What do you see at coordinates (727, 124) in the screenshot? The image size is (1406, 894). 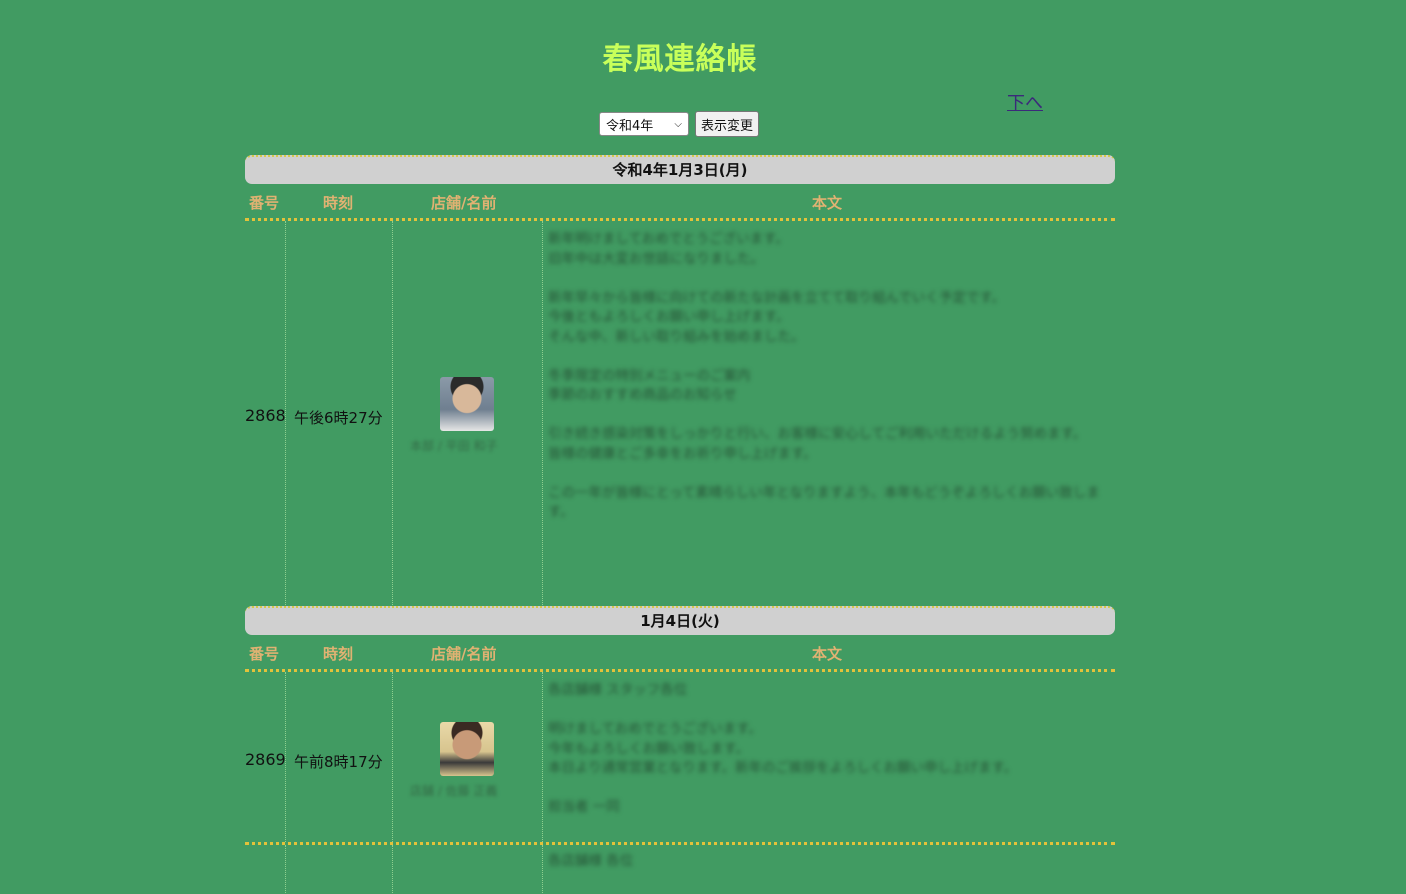 I see `change-display-button: 表示変更` at bounding box center [727, 124].